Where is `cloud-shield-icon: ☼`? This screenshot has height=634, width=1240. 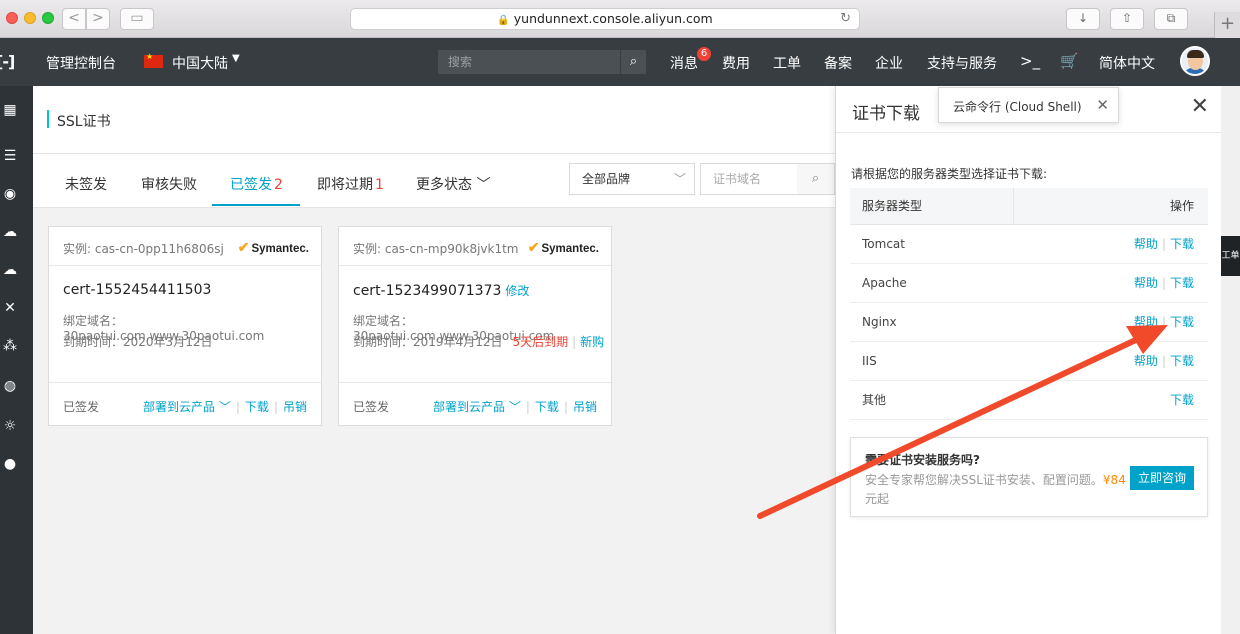
cloud-shield-icon: ☼ is located at coordinates (10, 426).